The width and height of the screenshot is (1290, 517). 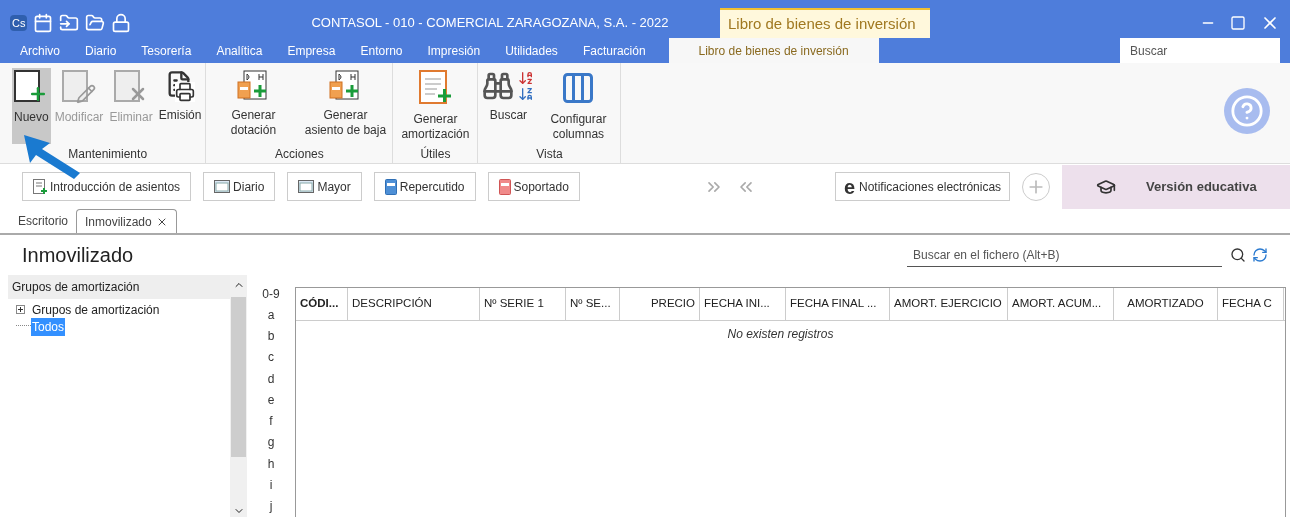 What do you see at coordinates (43, 221) in the screenshot?
I see `document-tab: Escritorio` at bounding box center [43, 221].